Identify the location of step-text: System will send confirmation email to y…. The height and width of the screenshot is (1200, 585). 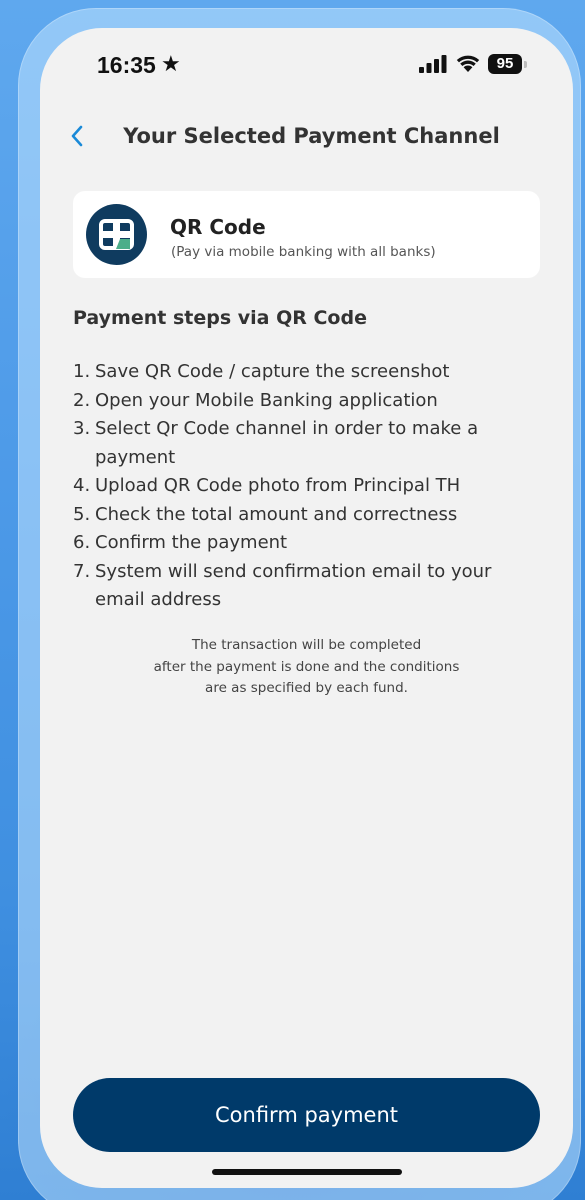
(293, 585).